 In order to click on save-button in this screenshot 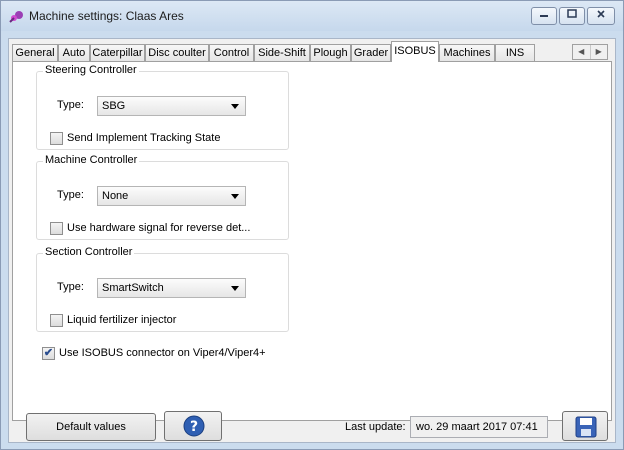, I will do `click(585, 426)`.